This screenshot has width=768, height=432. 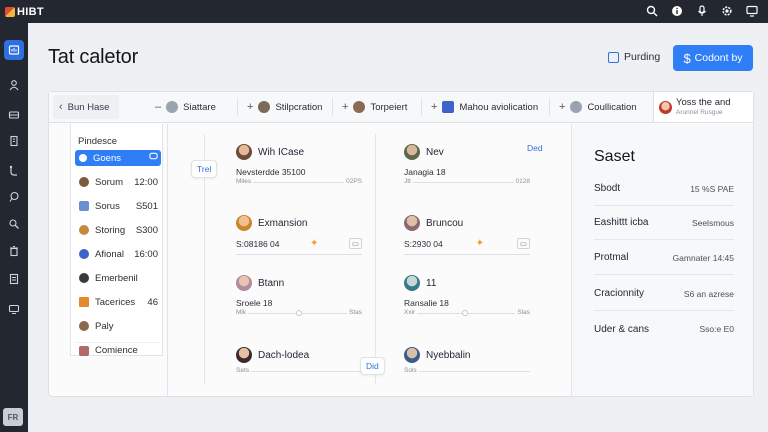 I want to click on tab-avatar, so click(x=264, y=107).